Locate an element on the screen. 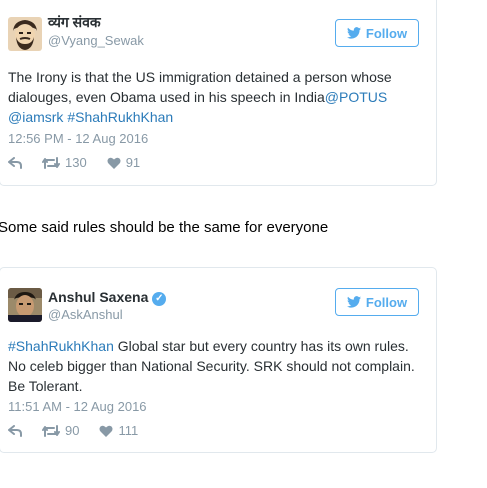 This screenshot has height=488, width=487. mention-link: @iamsrk is located at coordinates (35, 117).